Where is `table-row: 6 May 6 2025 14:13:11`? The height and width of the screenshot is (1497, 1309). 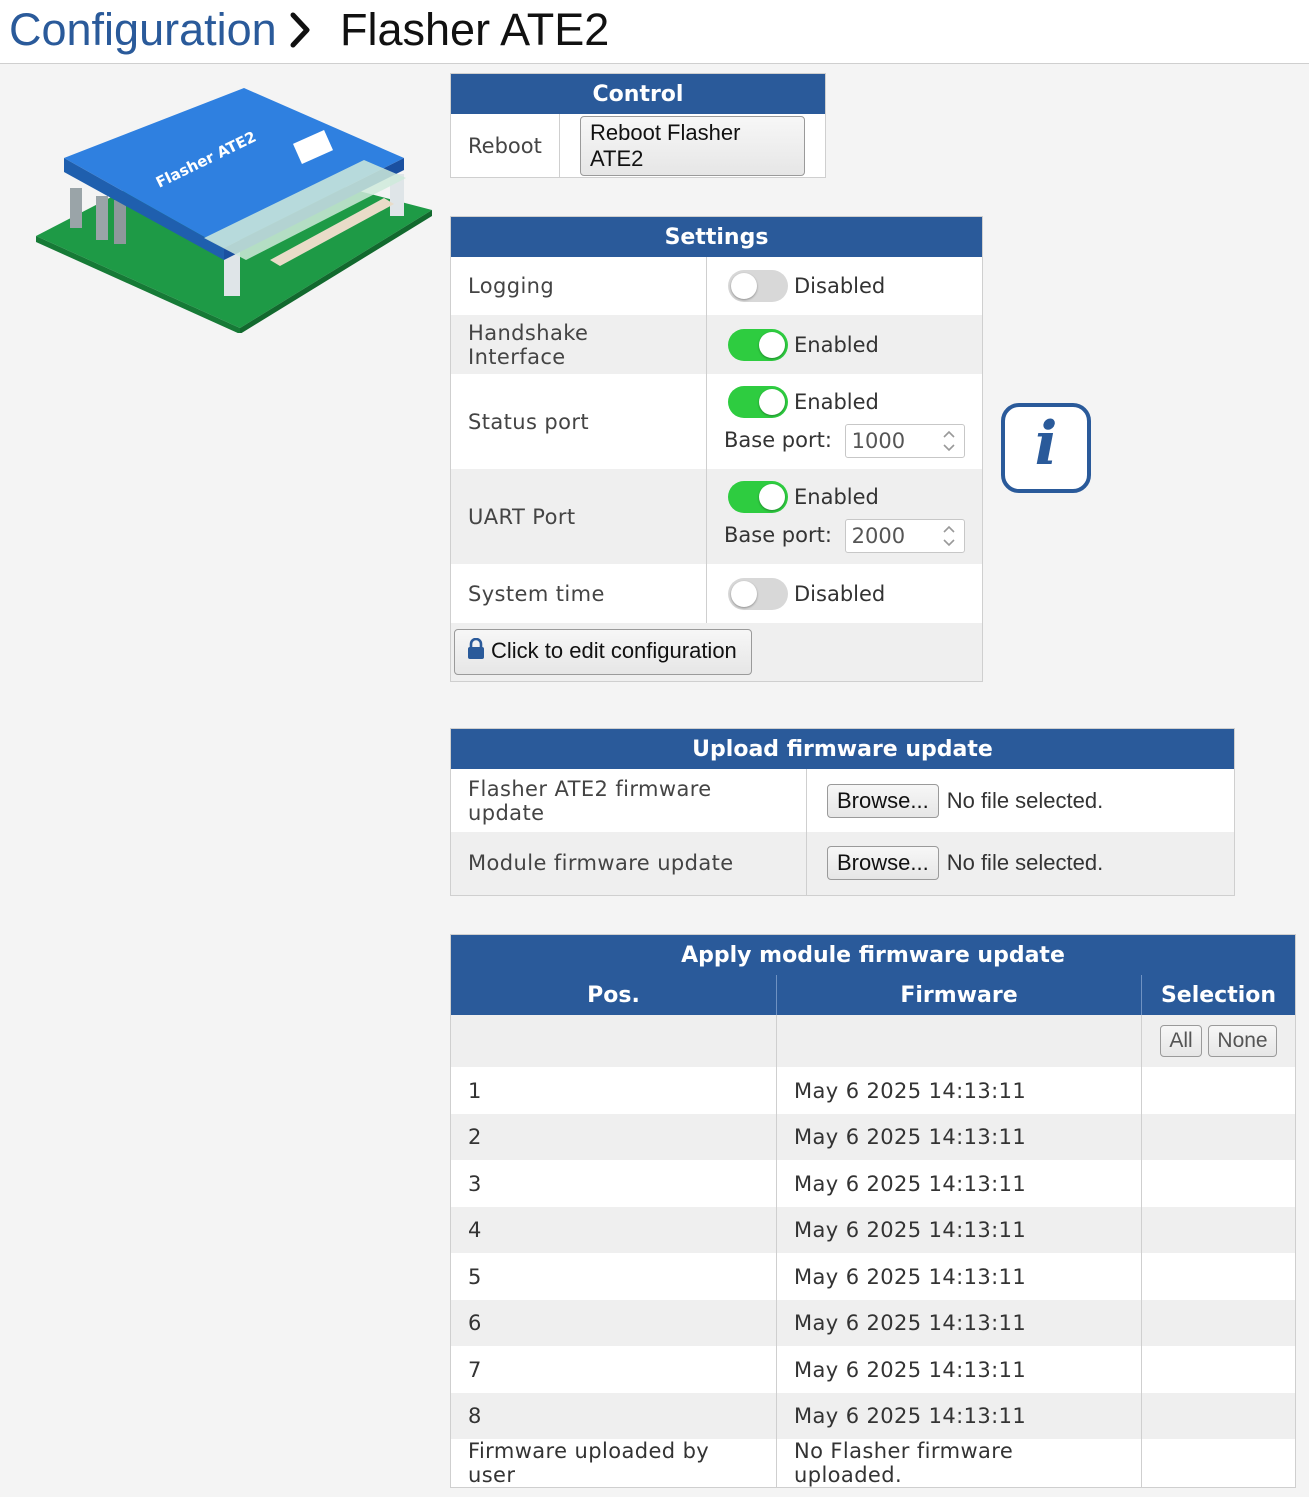 table-row: 6 May 6 2025 14:13:11 is located at coordinates (873, 1323).